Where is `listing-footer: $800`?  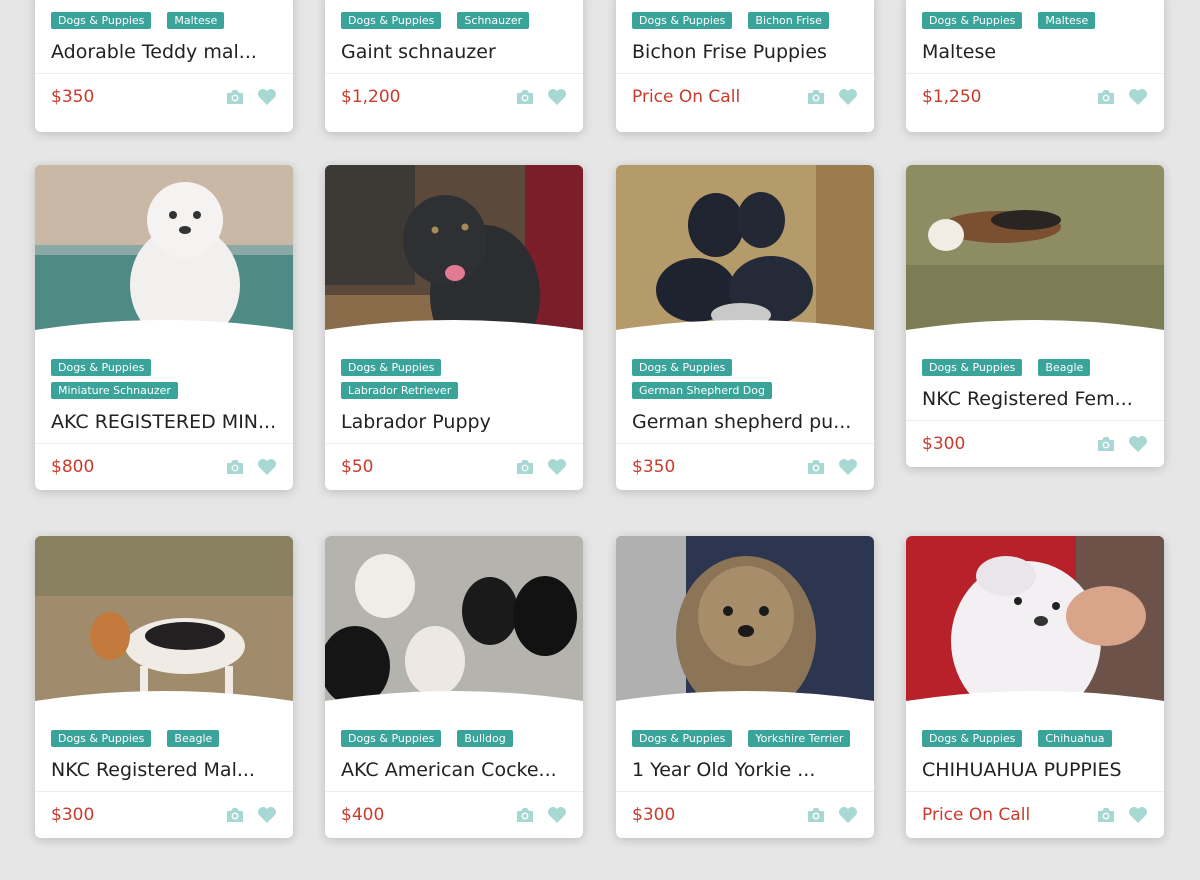
listing-footer: $800 is located at coordinates (164, 466).